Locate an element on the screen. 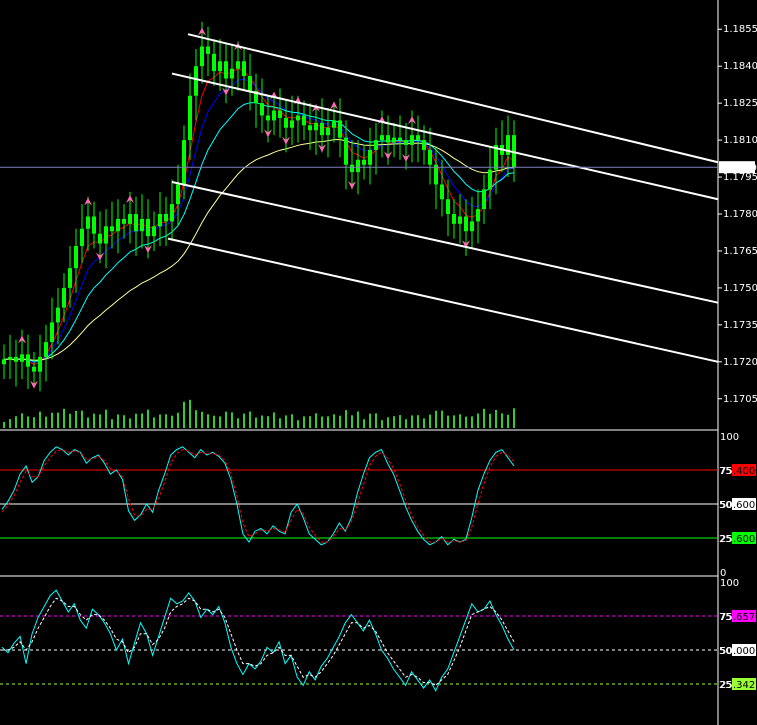 This screenshot has height=725, width=757. level-tick-label: 50 is located at coordinates (725, 505).